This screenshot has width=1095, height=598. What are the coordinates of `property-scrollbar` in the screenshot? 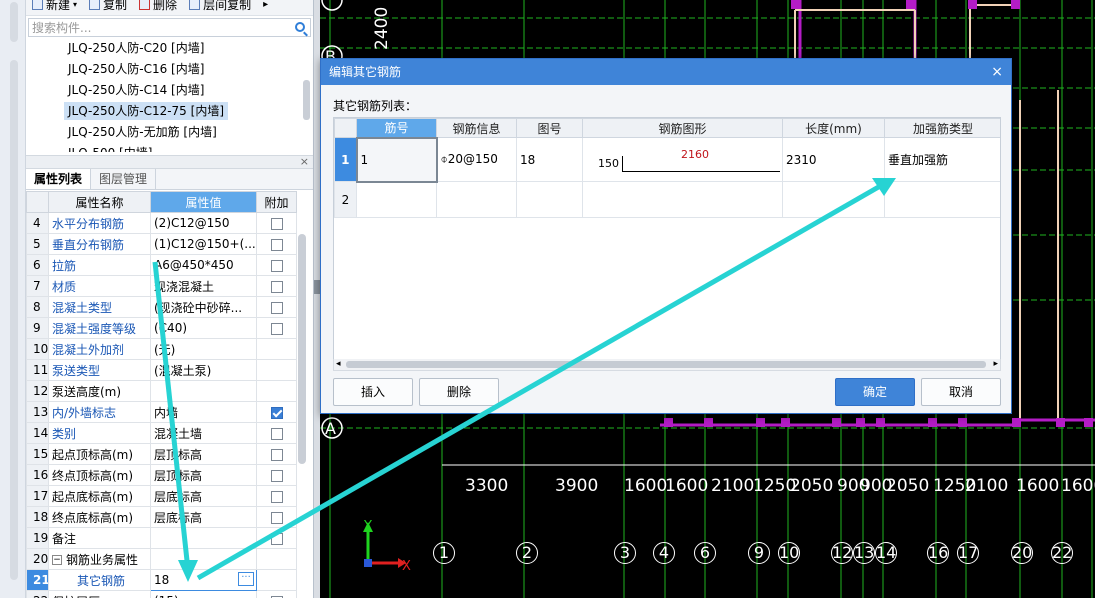 It's located at (302, 349).